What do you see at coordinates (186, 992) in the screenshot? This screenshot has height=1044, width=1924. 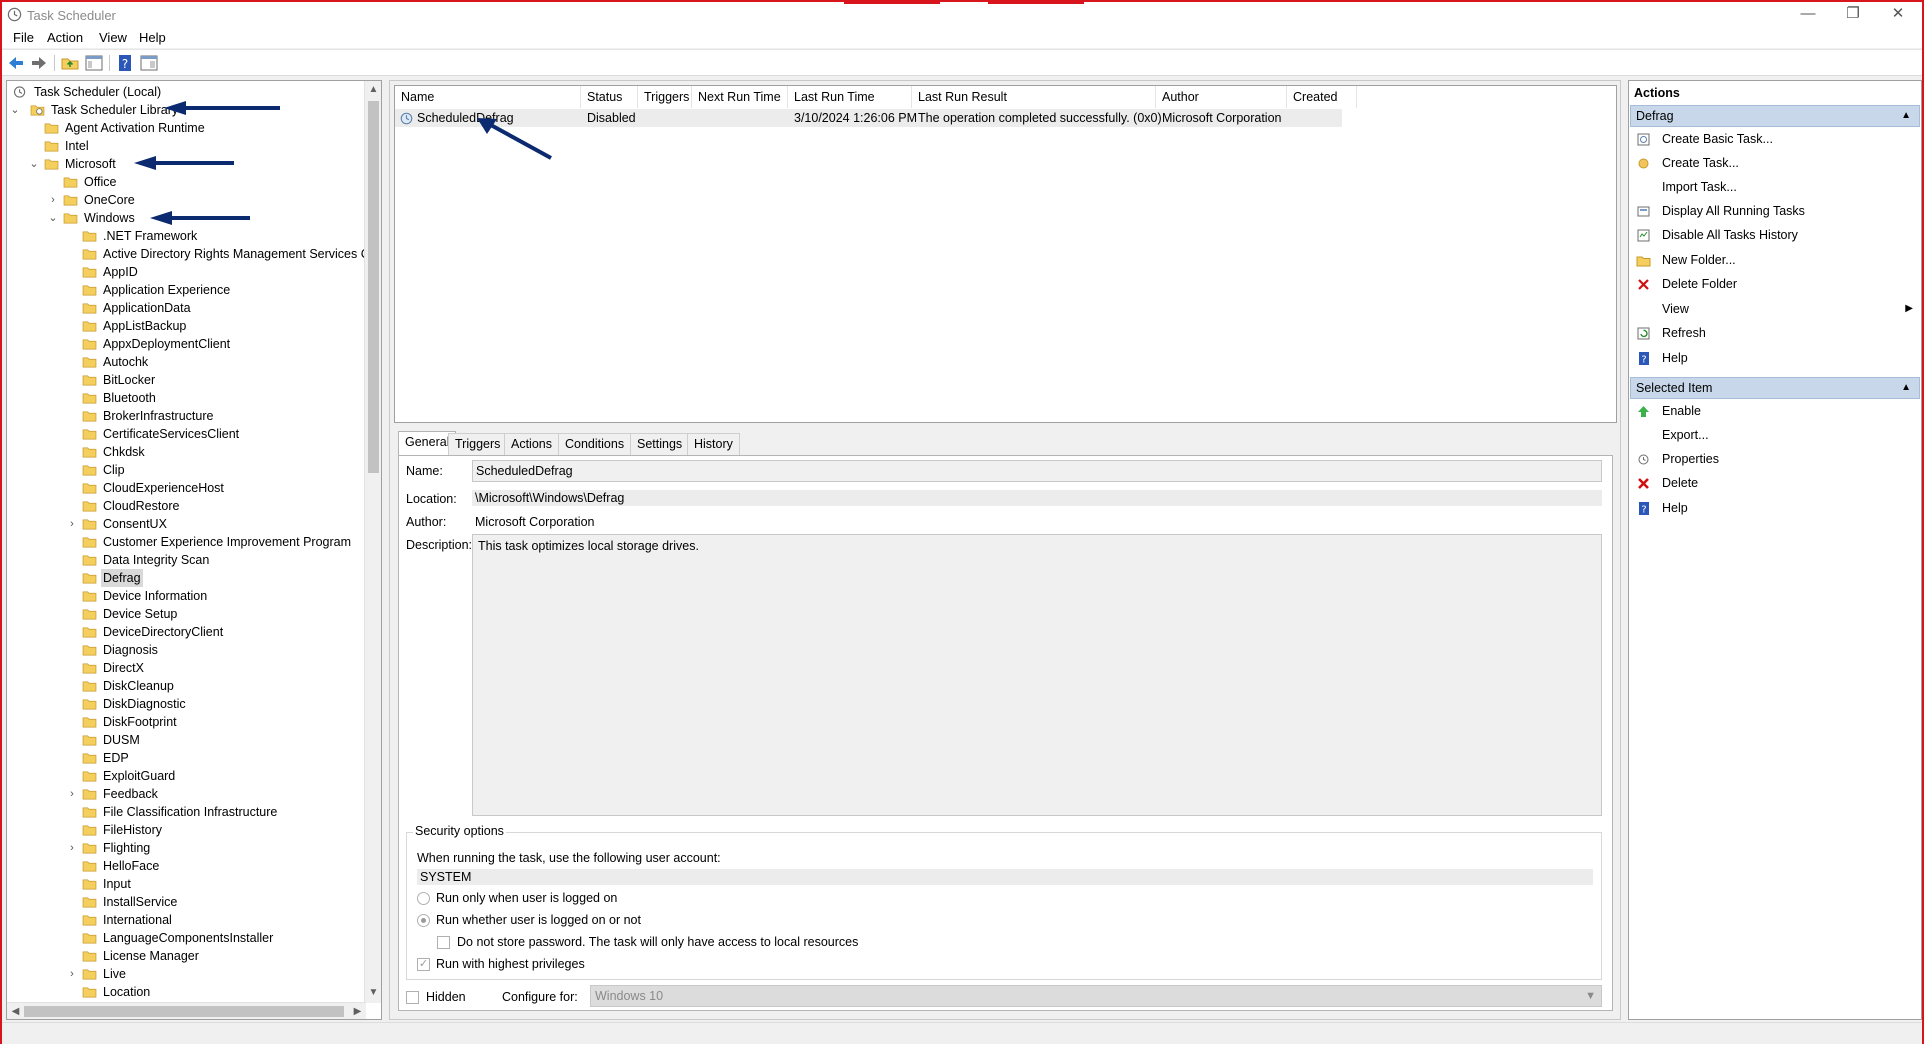 I see `tree-item: Location` at bounding box center [186, 992].